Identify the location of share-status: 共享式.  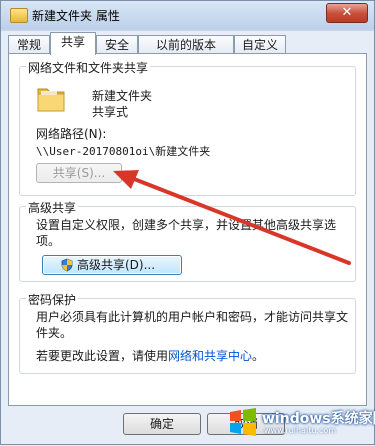
(110, 112).